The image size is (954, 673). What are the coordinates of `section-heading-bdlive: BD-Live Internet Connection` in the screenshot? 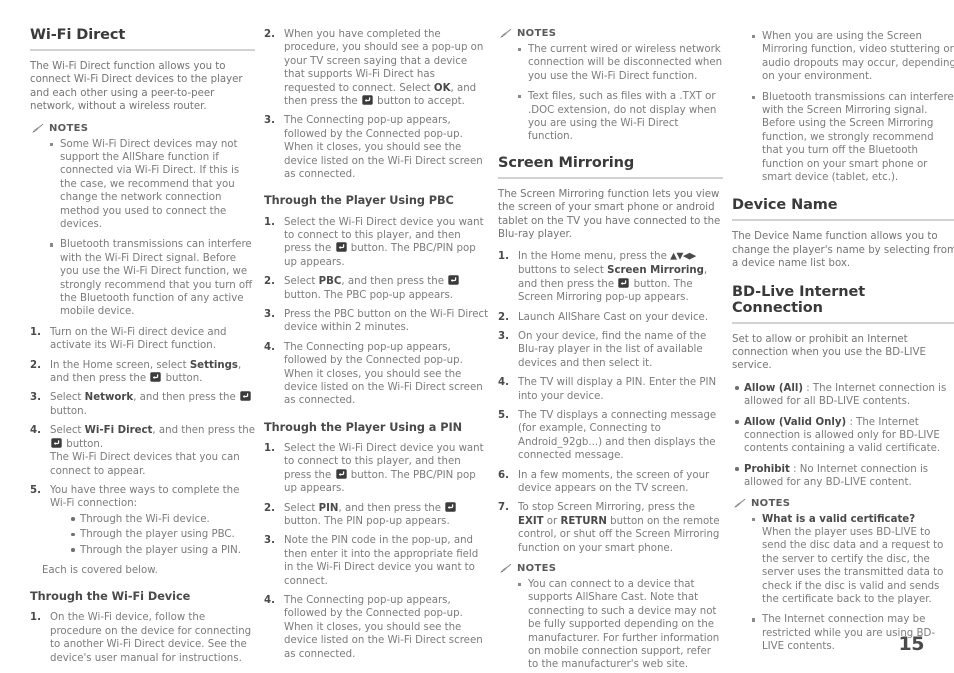 It's located at (799, 299).